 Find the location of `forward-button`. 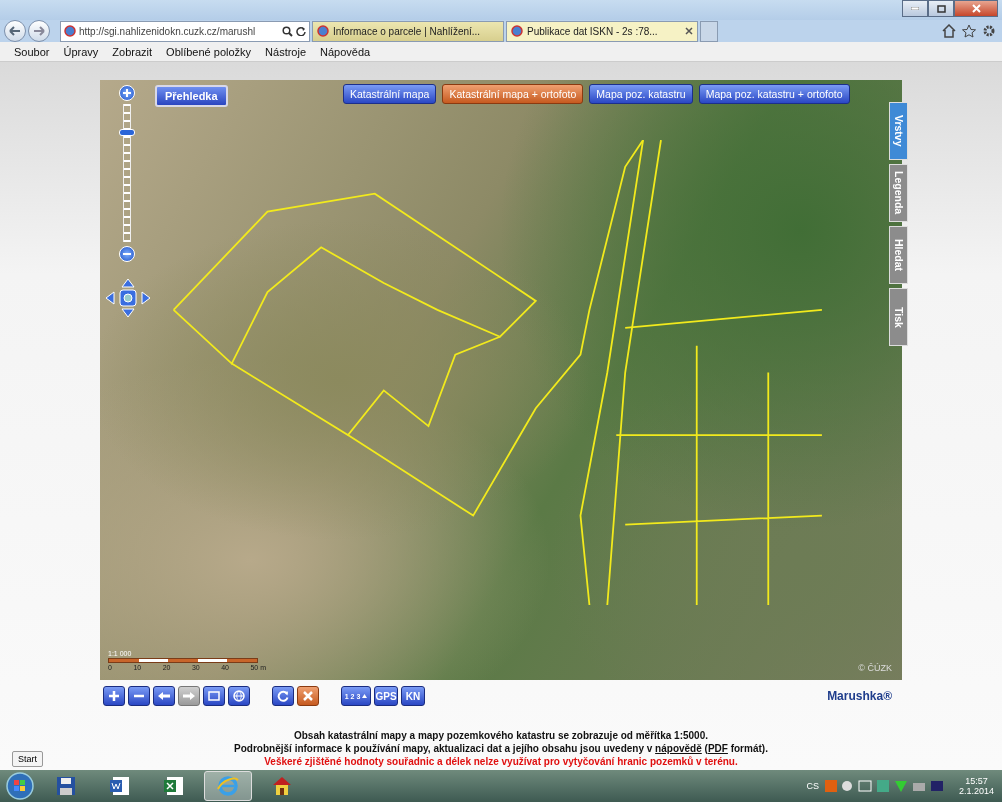

forward-button is located at coordinates (39, 31).